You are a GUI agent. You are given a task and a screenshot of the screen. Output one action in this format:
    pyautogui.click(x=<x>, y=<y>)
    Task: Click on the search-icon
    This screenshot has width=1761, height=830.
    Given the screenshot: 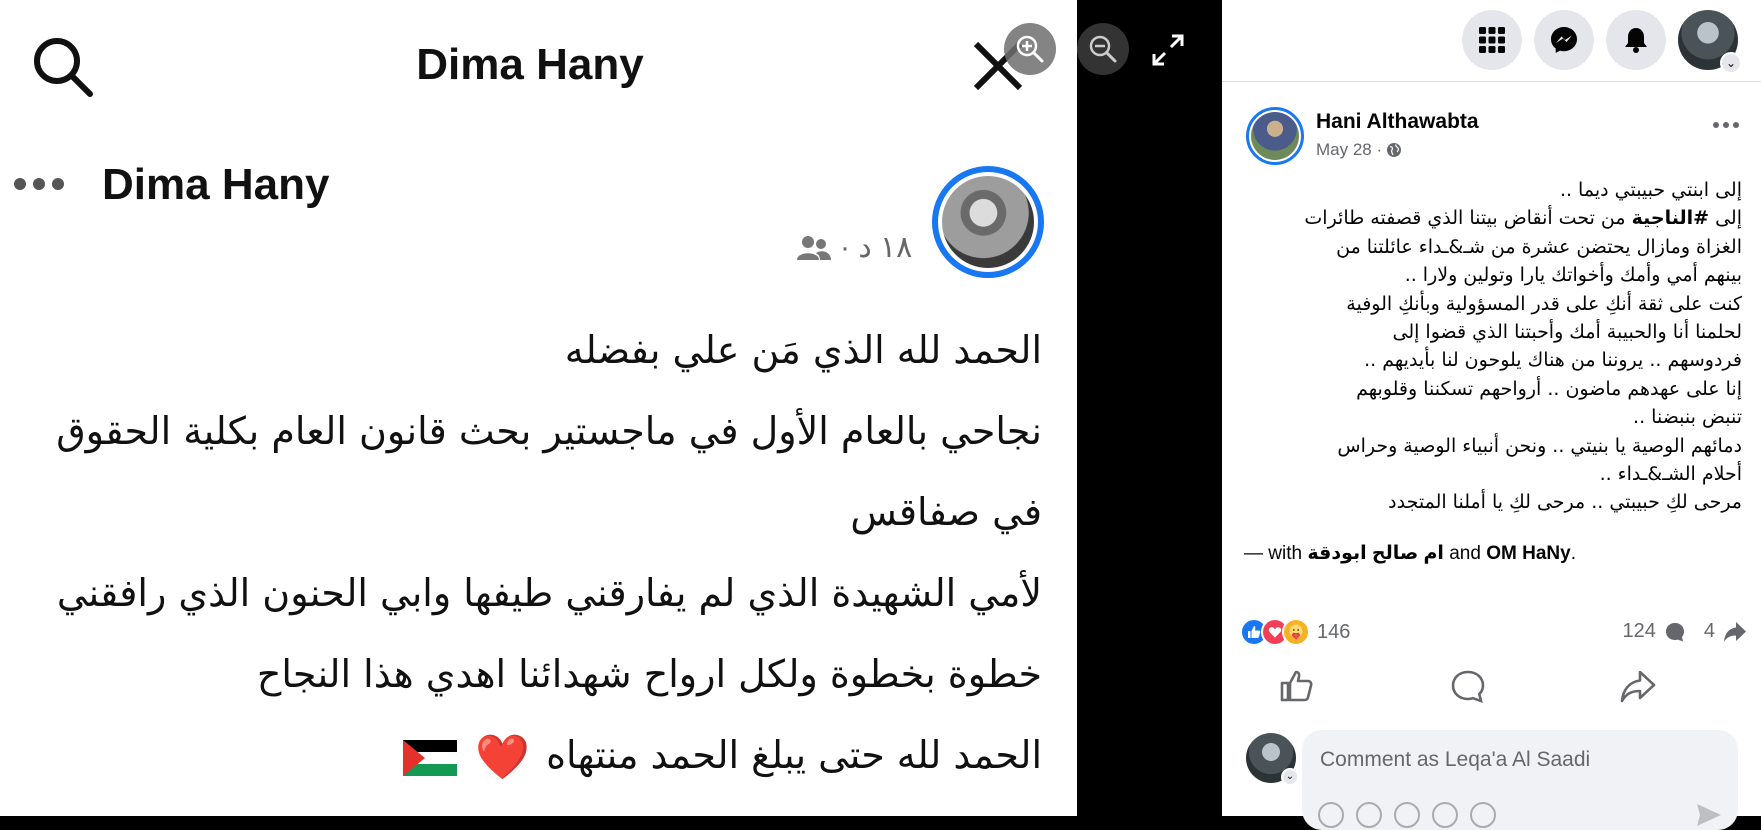 What is the action you would take?
    pyautogui.click(x=63, y=67)
    